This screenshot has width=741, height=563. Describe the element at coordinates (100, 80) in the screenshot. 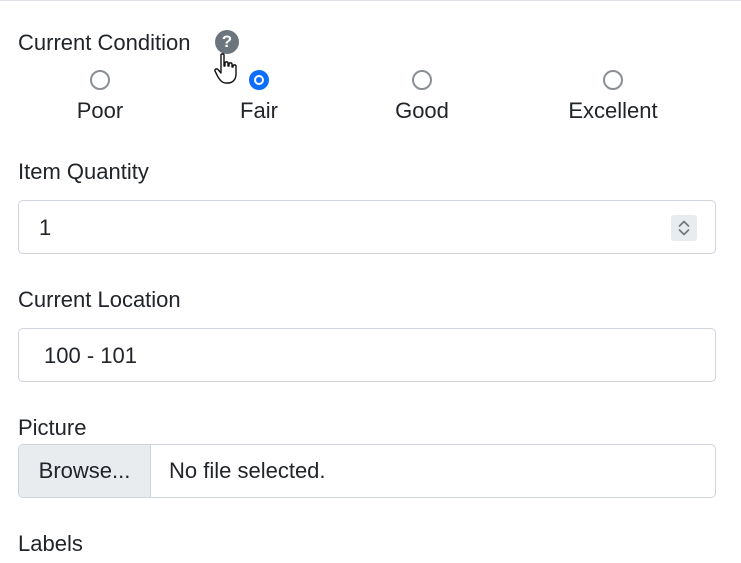

I see `radio-button-poor` at that location.